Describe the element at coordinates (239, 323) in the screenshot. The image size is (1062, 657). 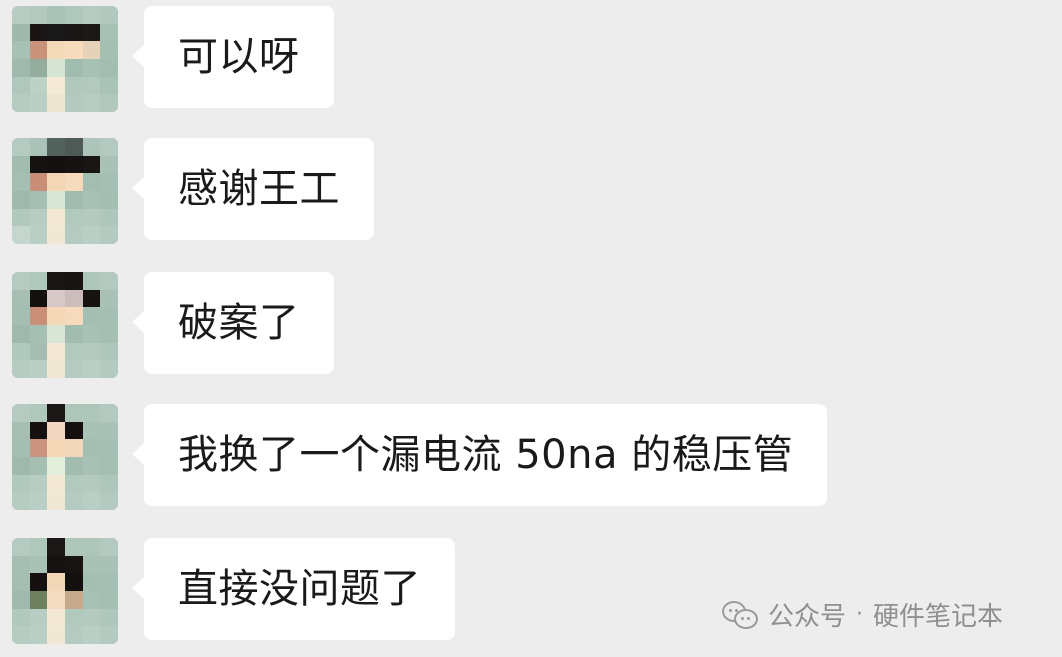
I see `message-text: 破案了` at that location.